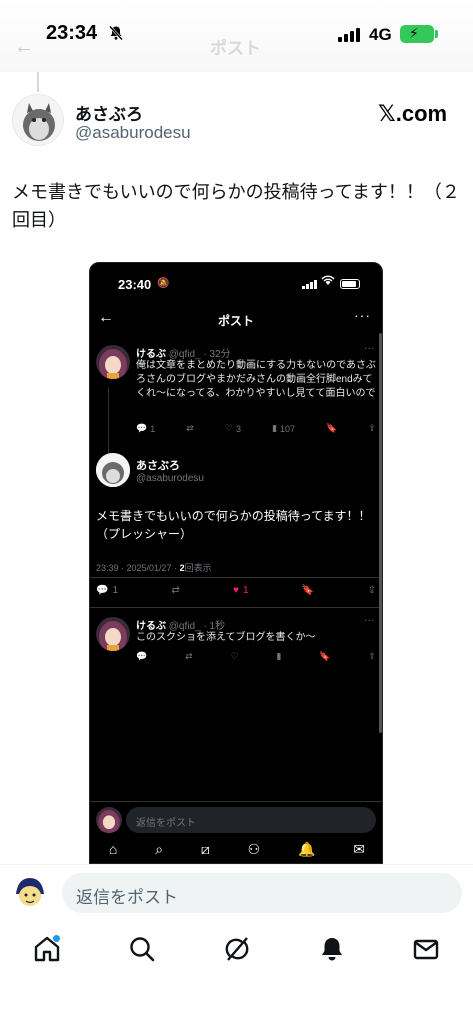 This screenshot has height=1024, width=473. What do you see at coordinates (350, 284) in the screenshot?
I see `embedded-battery-icon` at bounding box center [350, 284].